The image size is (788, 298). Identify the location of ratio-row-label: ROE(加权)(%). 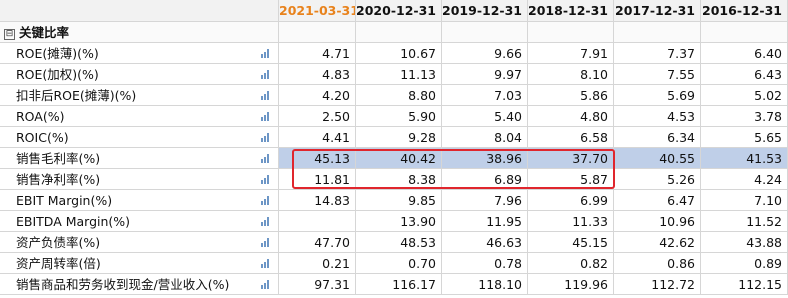
(139, 74).